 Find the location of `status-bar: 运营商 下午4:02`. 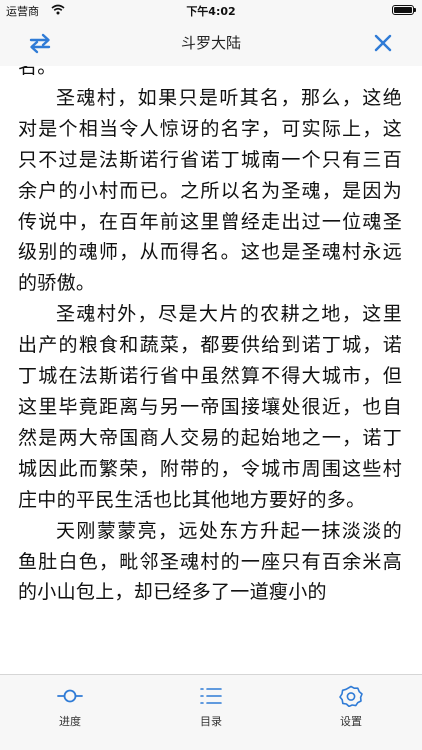

status-bar: 运营商 下午4:02 is located at coordinates (211, 10).